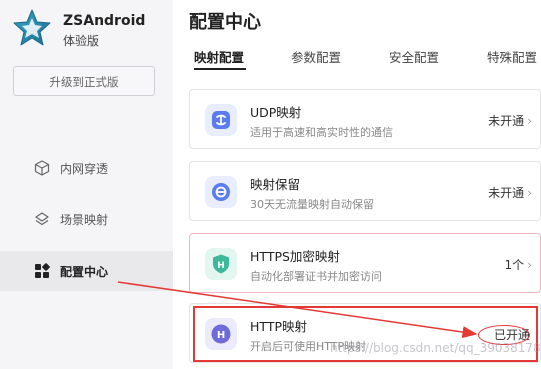 The height and width of the screenshot is (369, 541). I want to click on sidebar-item-config-center: 配置中心, so click(86, 271).